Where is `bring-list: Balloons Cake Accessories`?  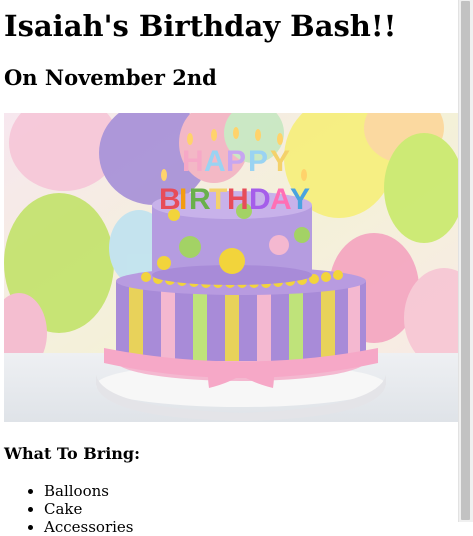
bring-list: Balloons Cake Accessories is located at coordinates (231, 509).